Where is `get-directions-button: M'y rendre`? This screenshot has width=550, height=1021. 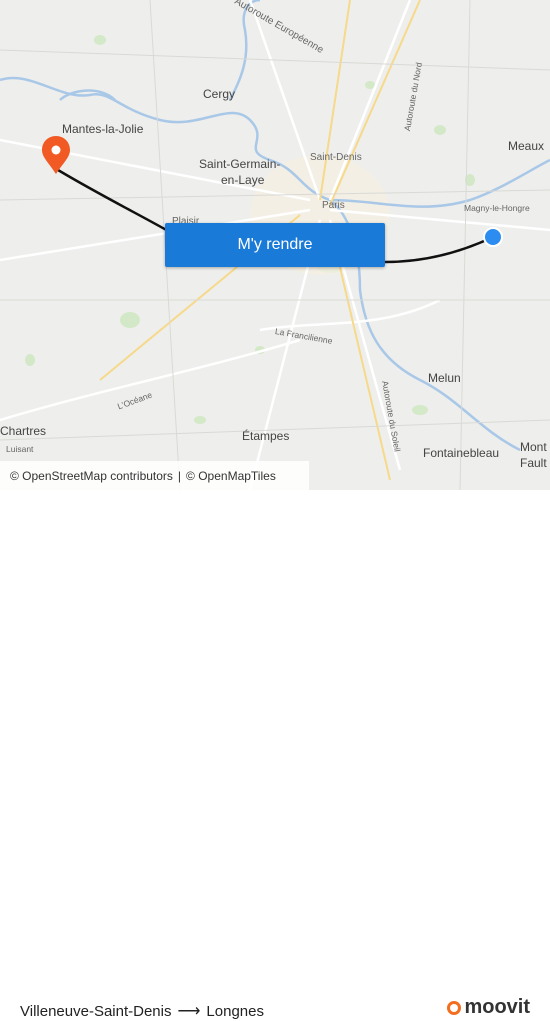 get-directions-button: M'y rendre is located at coordinates (275, 245).